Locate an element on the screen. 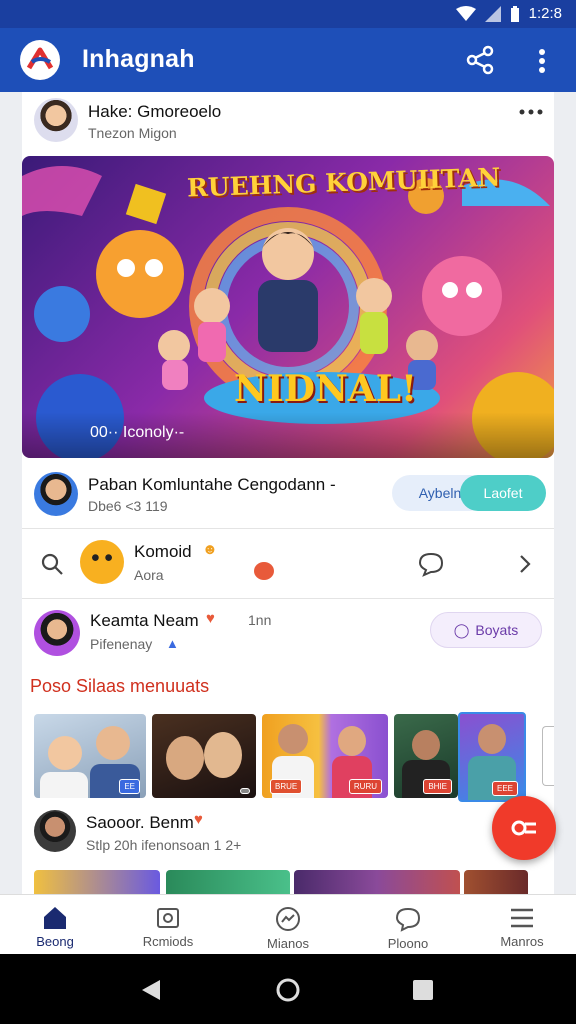  thumb-badge: EEE is located at coordinates (504, 788).